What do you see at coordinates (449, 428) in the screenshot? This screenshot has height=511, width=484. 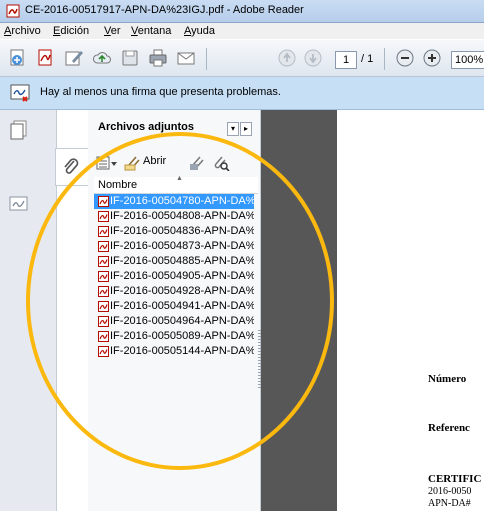 I see `doc-referencia-label: Referenc` at bounding box center [449, 428].